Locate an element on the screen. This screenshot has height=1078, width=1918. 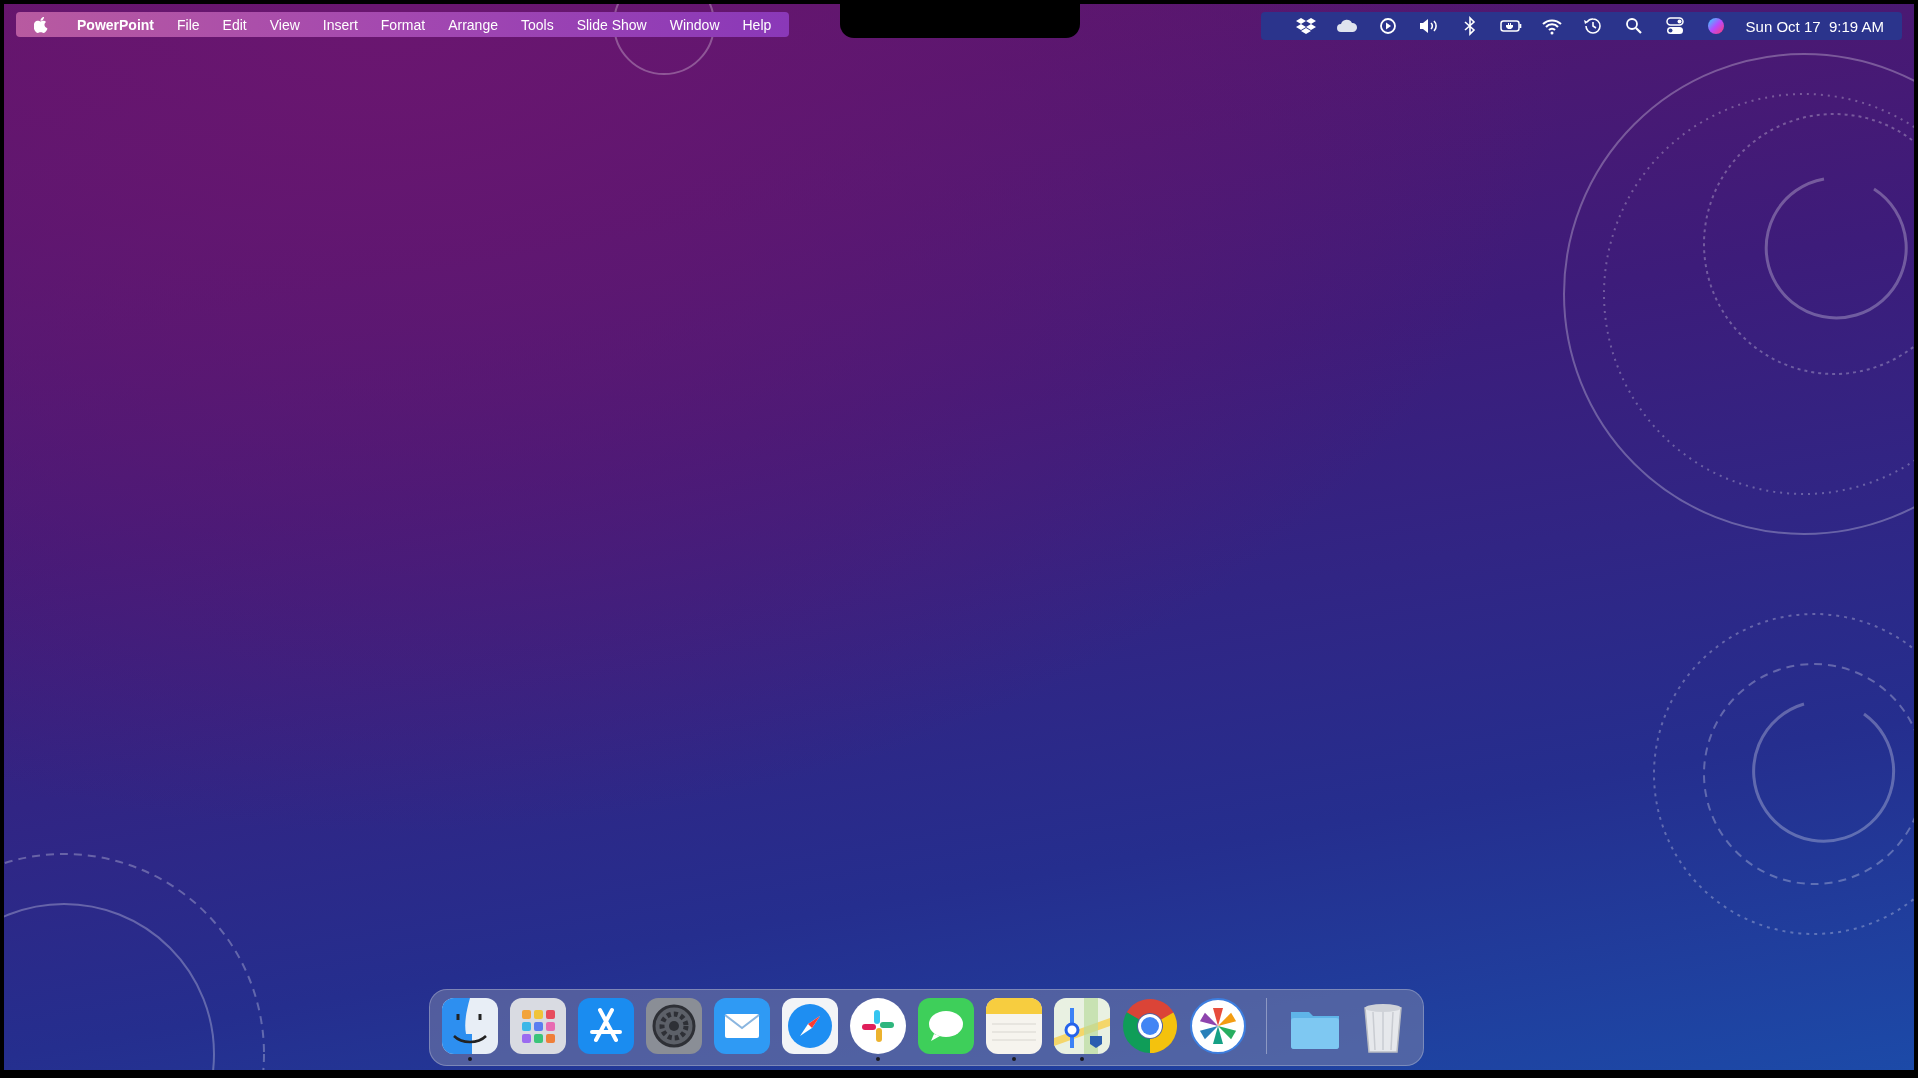
history-icon is located at coordinates (1592, 26).